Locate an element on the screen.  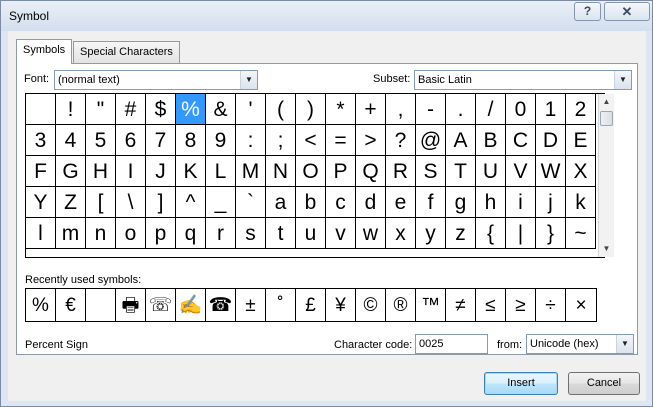
symbol-cell: Z is located at coordinates (71, 202).